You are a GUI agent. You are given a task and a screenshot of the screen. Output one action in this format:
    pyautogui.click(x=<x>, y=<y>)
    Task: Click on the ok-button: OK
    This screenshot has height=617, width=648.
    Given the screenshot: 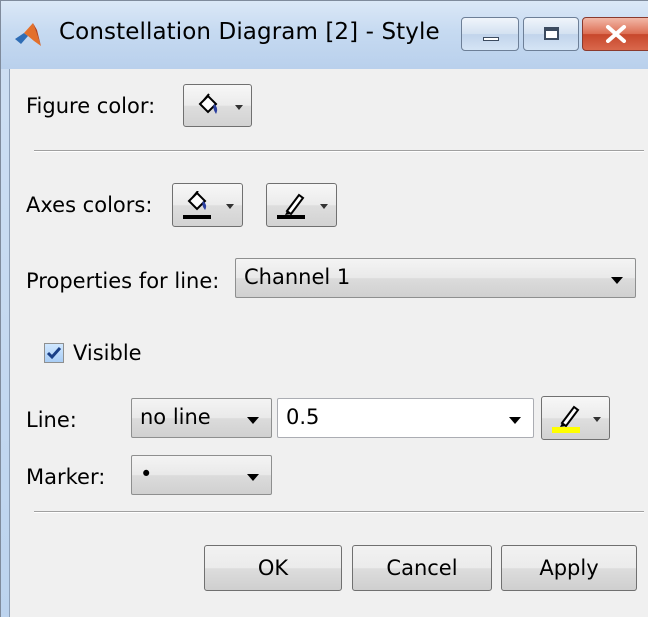 What is the action you would take?
    pyautogui.click(x=273, y=568)
    